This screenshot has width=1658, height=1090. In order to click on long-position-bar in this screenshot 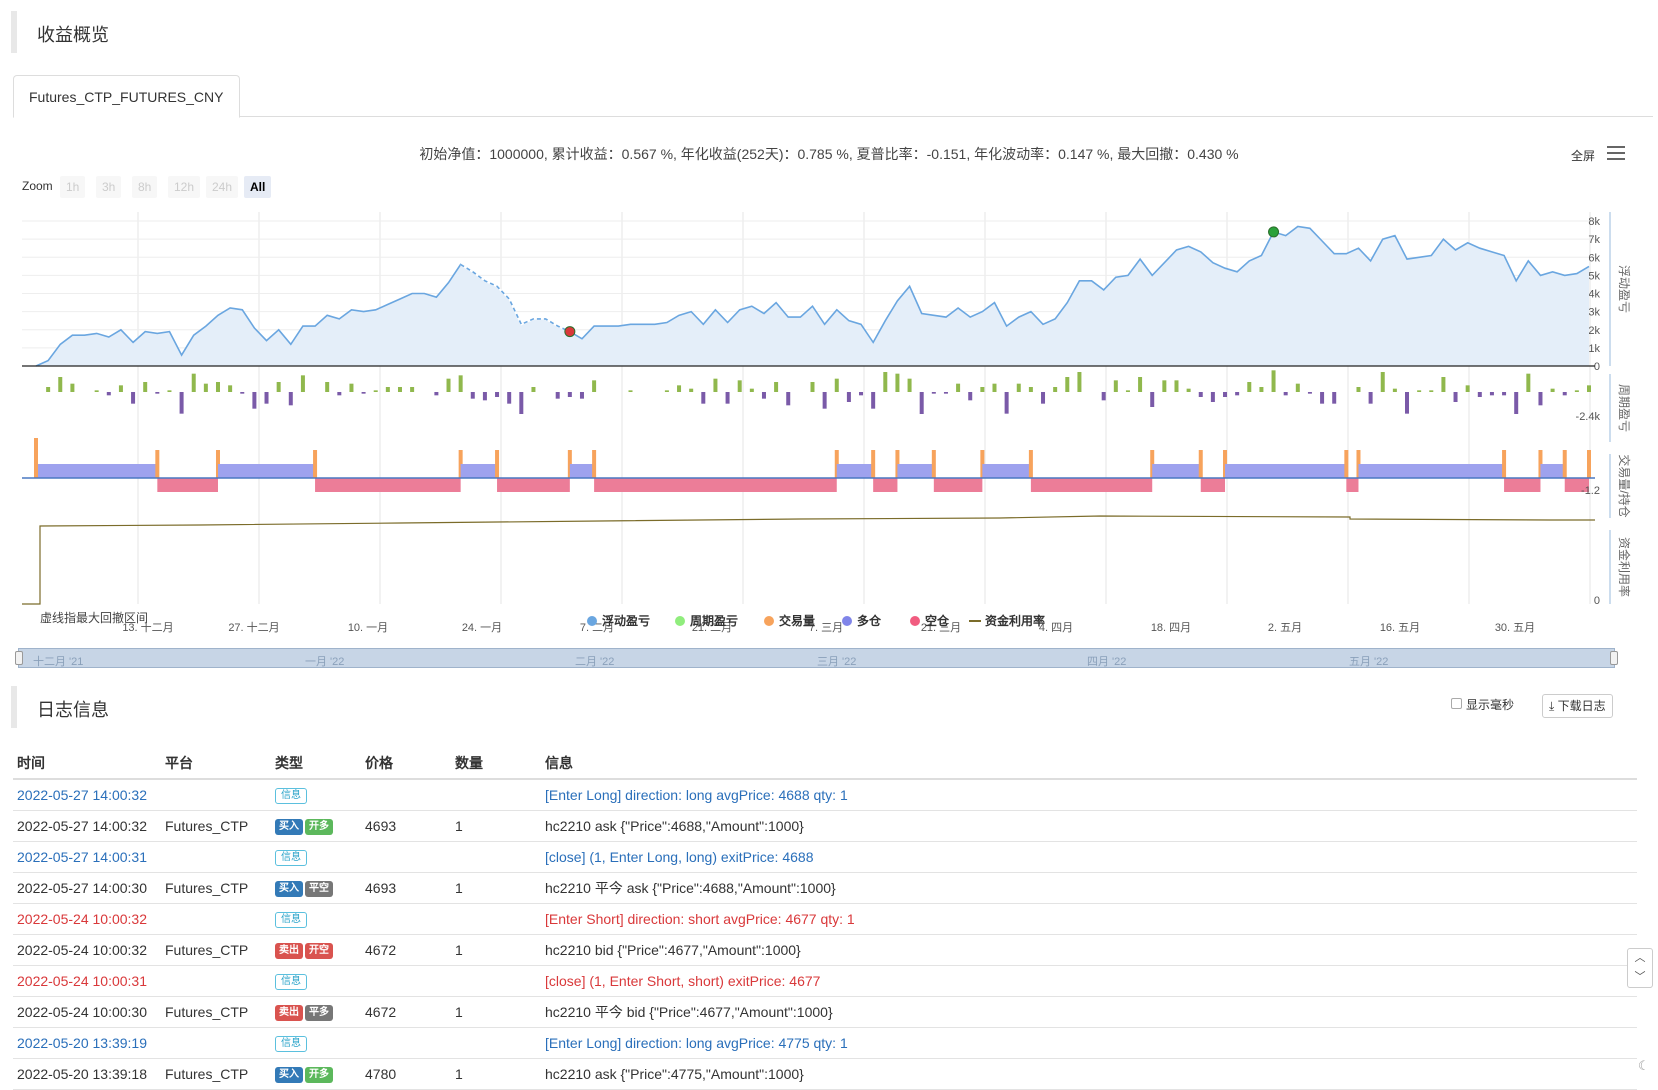, I will do `click(1006, 471)`.